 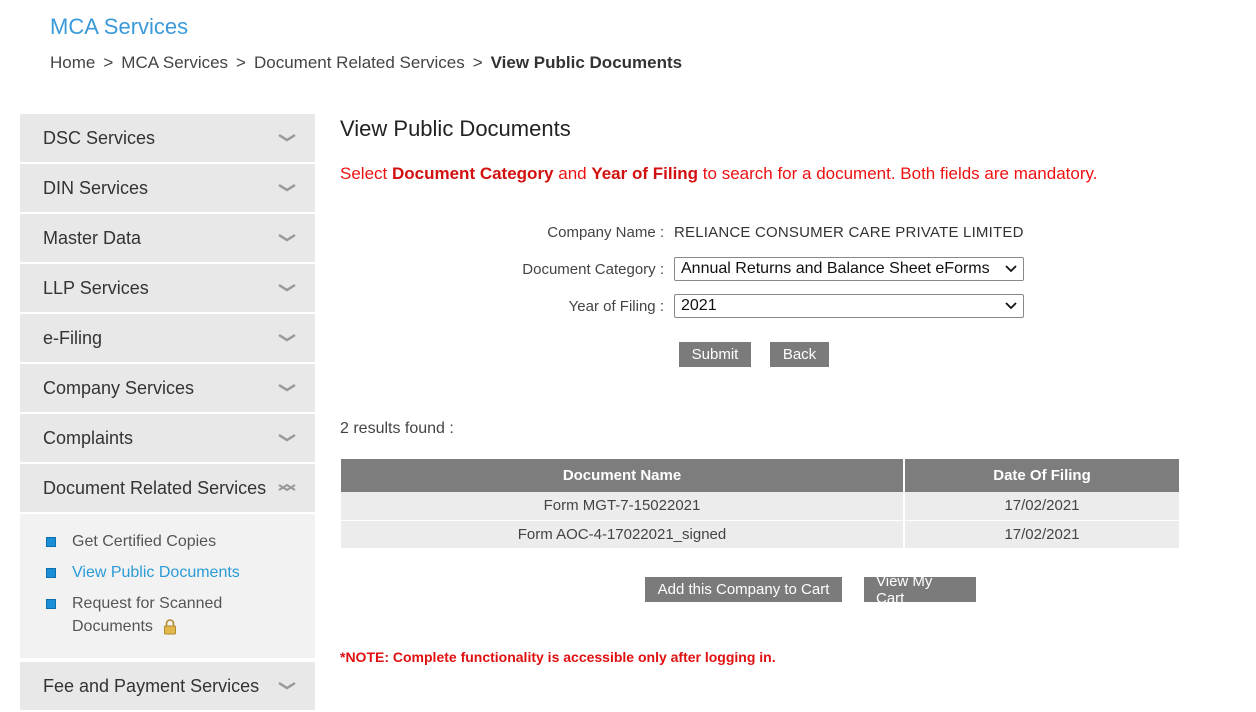 I want to click on year-of-filing-row: Year of Filing : 2021, so click(x=682, y=306).